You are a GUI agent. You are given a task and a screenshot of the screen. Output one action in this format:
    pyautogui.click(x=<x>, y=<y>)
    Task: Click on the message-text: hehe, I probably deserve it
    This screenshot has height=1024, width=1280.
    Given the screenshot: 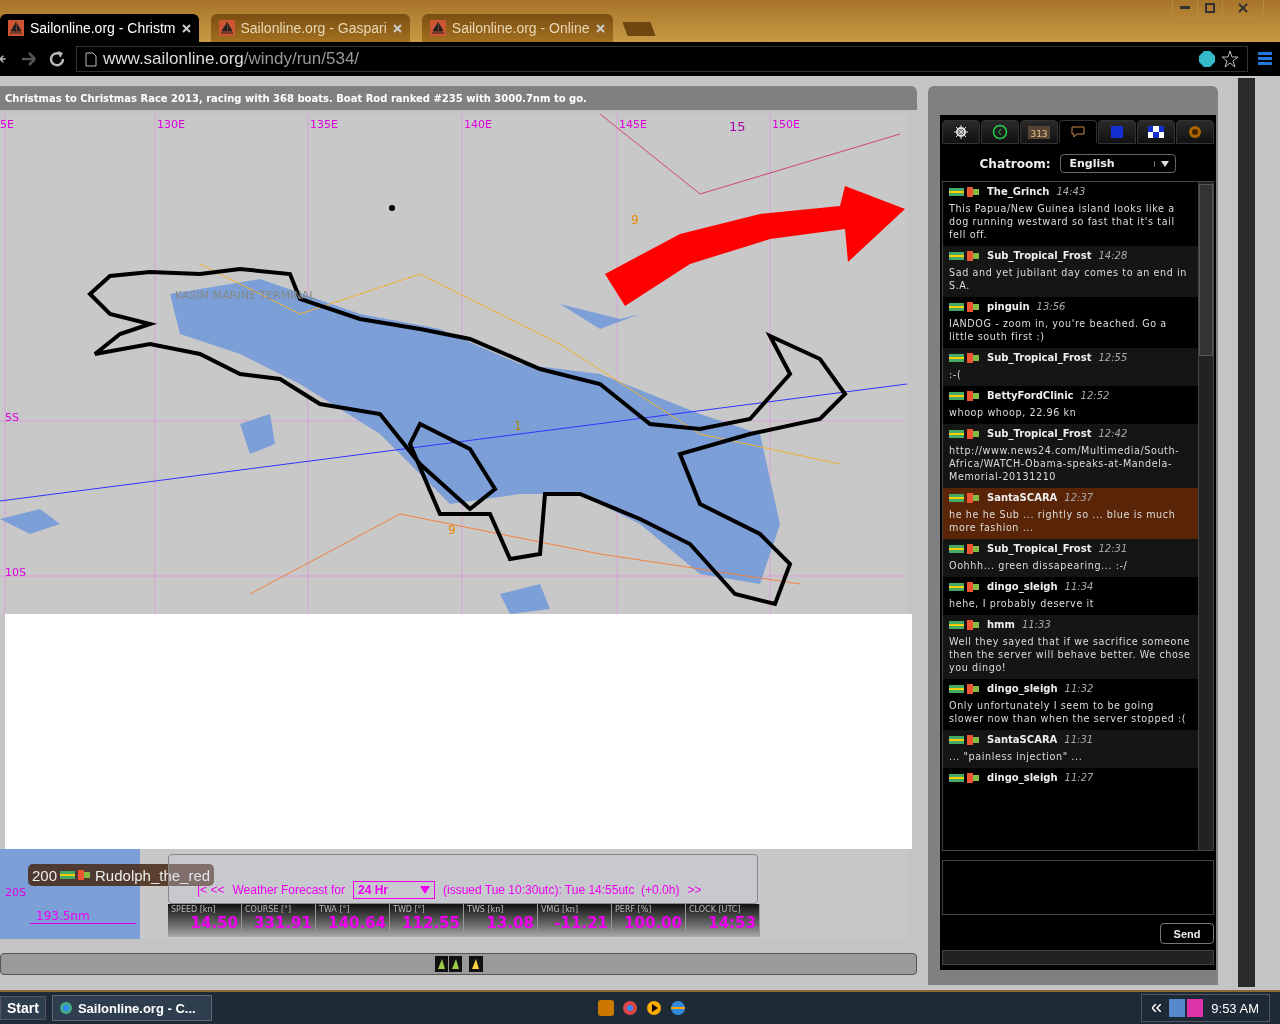 What is the action you would take?
    pyautogui.click(x=1022, y=603)
    